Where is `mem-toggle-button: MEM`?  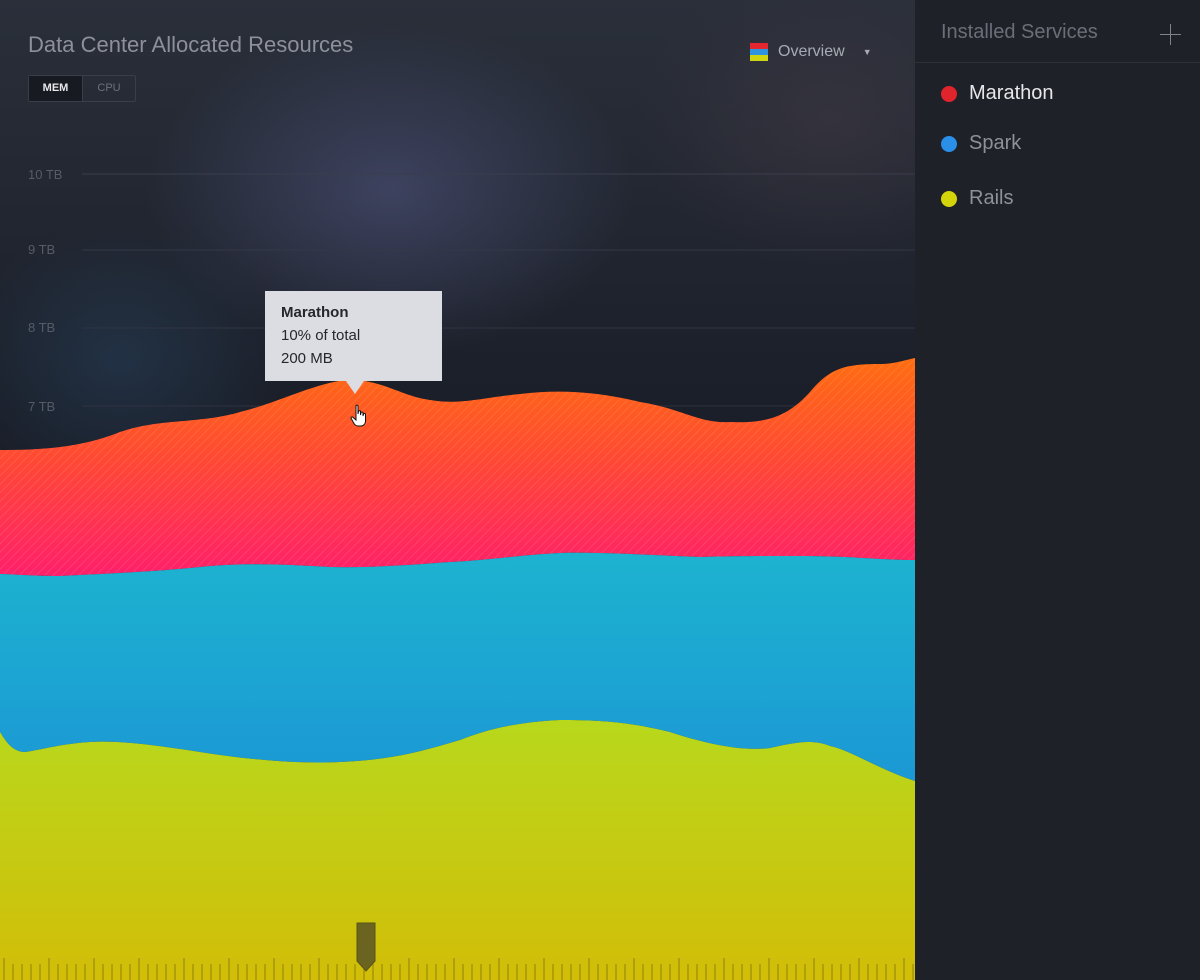
mem-toggle-button: MEM is located at coordinates (55, 88).